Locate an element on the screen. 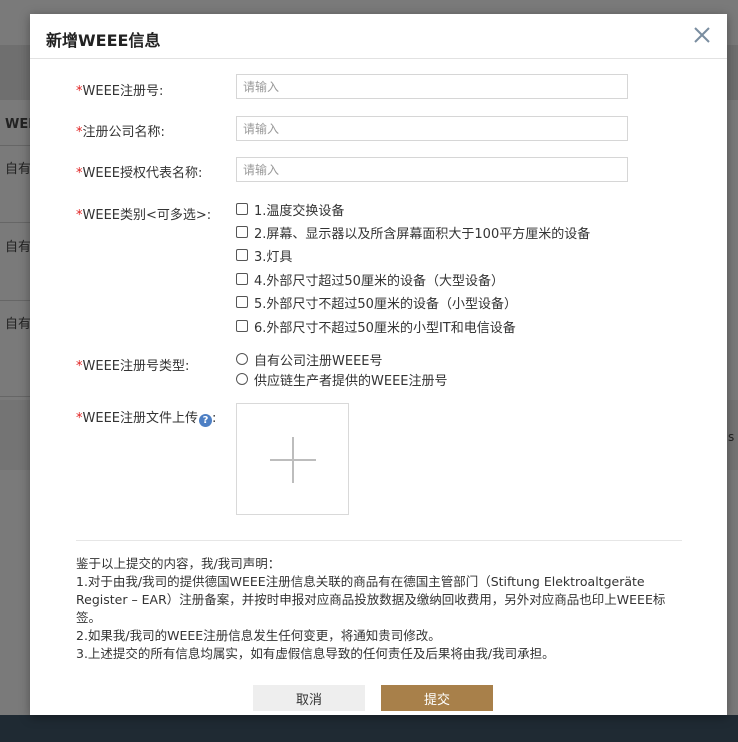 The image size is (738, 742). plus-icon is located at coordinates (293, 460).